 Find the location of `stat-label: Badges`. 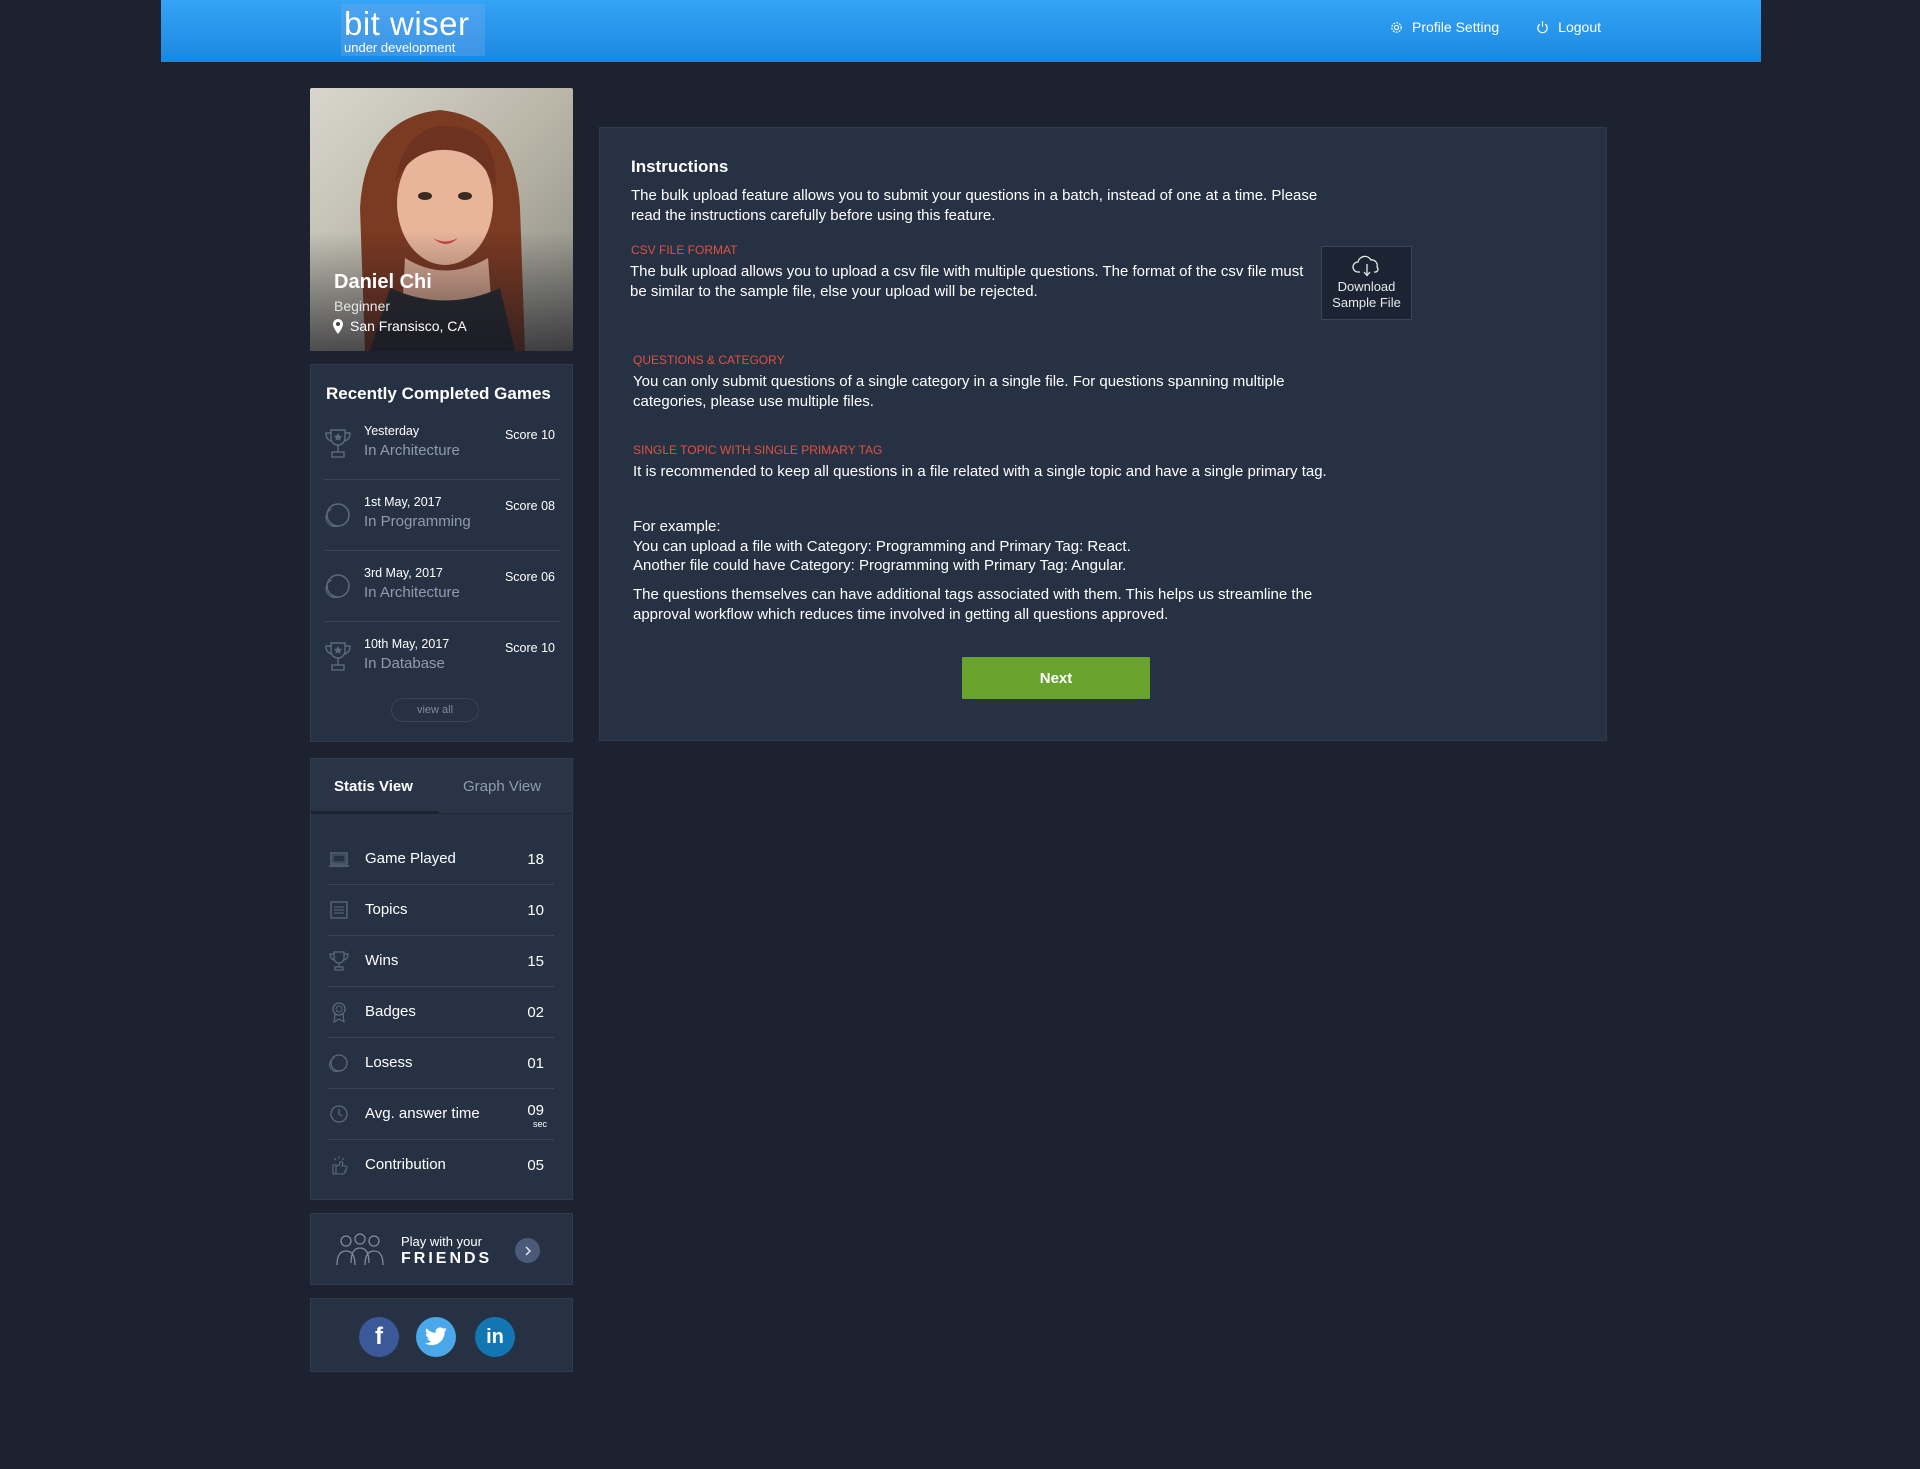

stat-label: Badges is located at coordinates (390, 1011).